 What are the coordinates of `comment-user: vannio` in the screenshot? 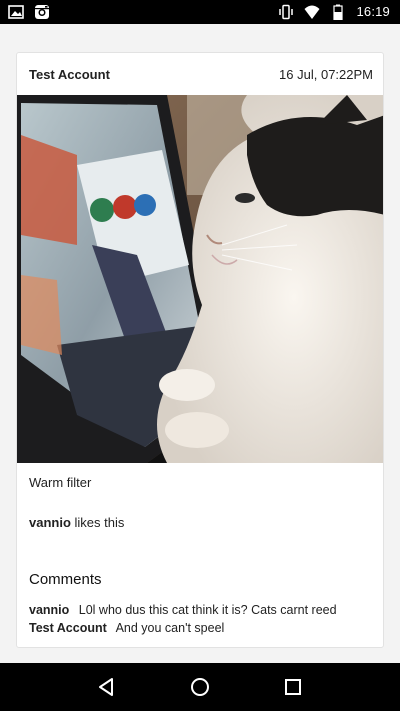 It's located at (49, 610).